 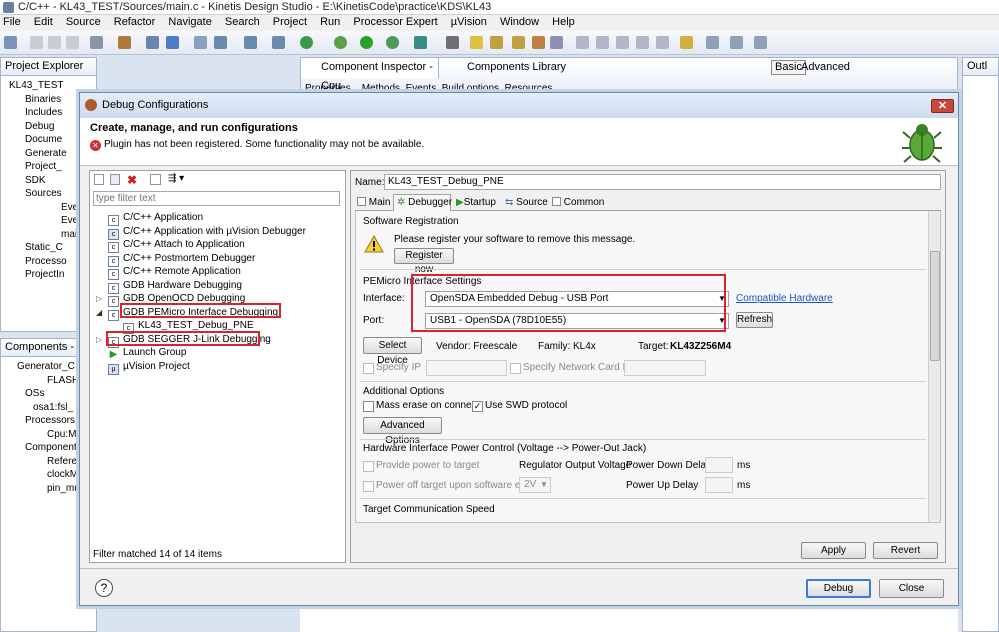 I want to click on doc3-icon, so click(x=622, y=42).